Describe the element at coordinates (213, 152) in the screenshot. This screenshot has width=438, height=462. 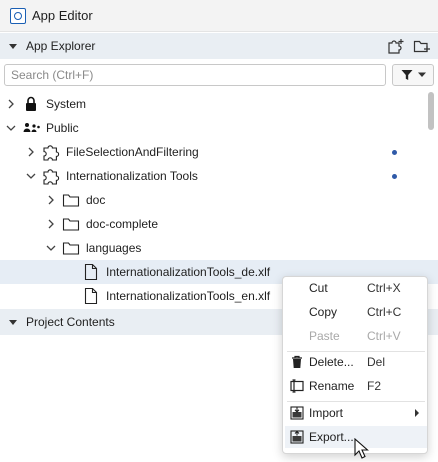
I see `tree-item-fileselectionandfiltering: FileSelectionAndFiltering` at that location.